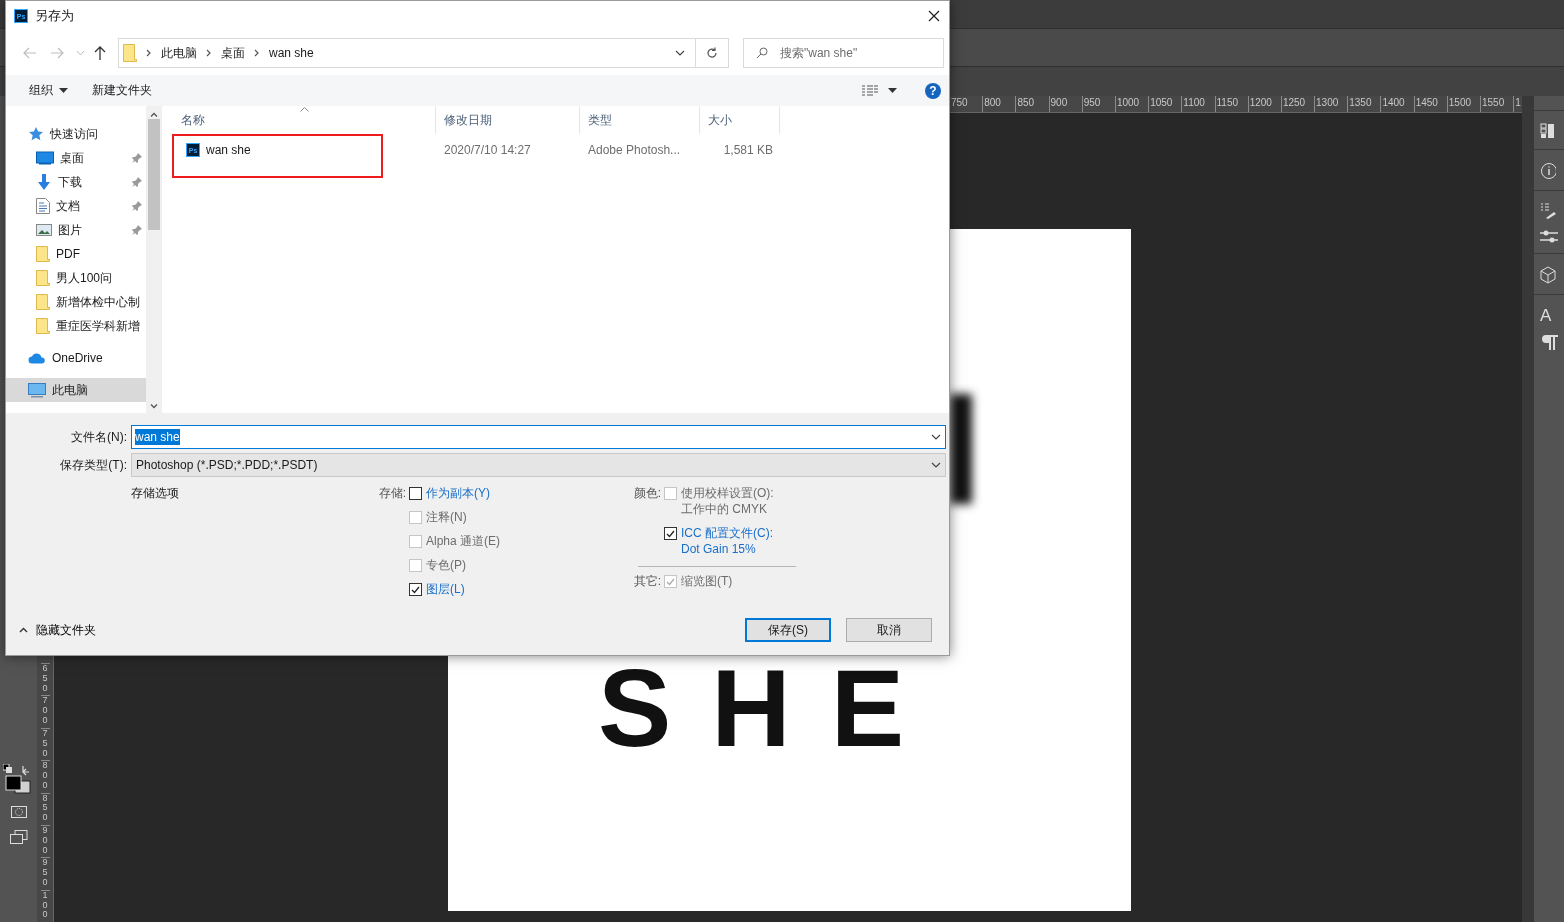  What do you see at coordinates (538, 465) in the screenshot?
I see `file-type-dropdown: Photoshop (*.PSD;*.PDD;*.PSDT)` at bounding box center [538, 465].